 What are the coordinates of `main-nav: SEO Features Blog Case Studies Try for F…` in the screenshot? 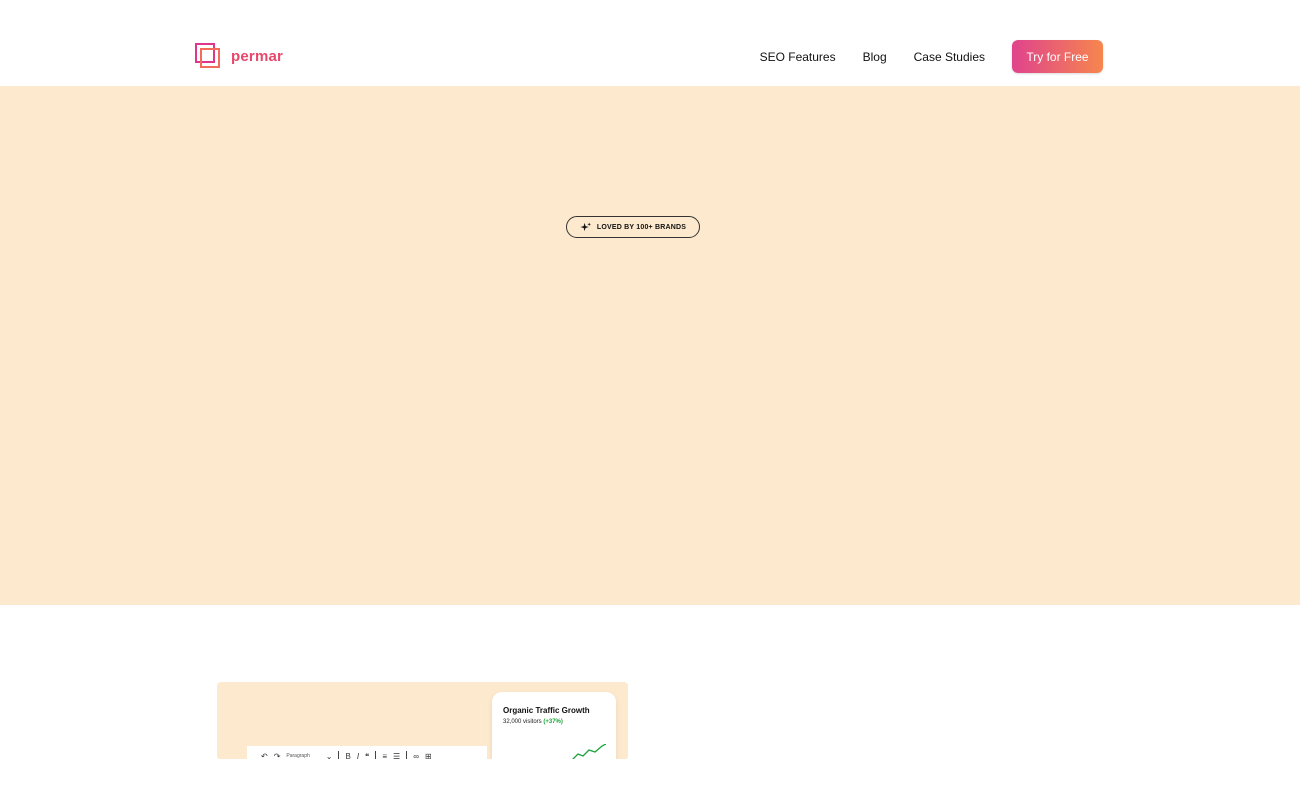 It's located at (931, 56).